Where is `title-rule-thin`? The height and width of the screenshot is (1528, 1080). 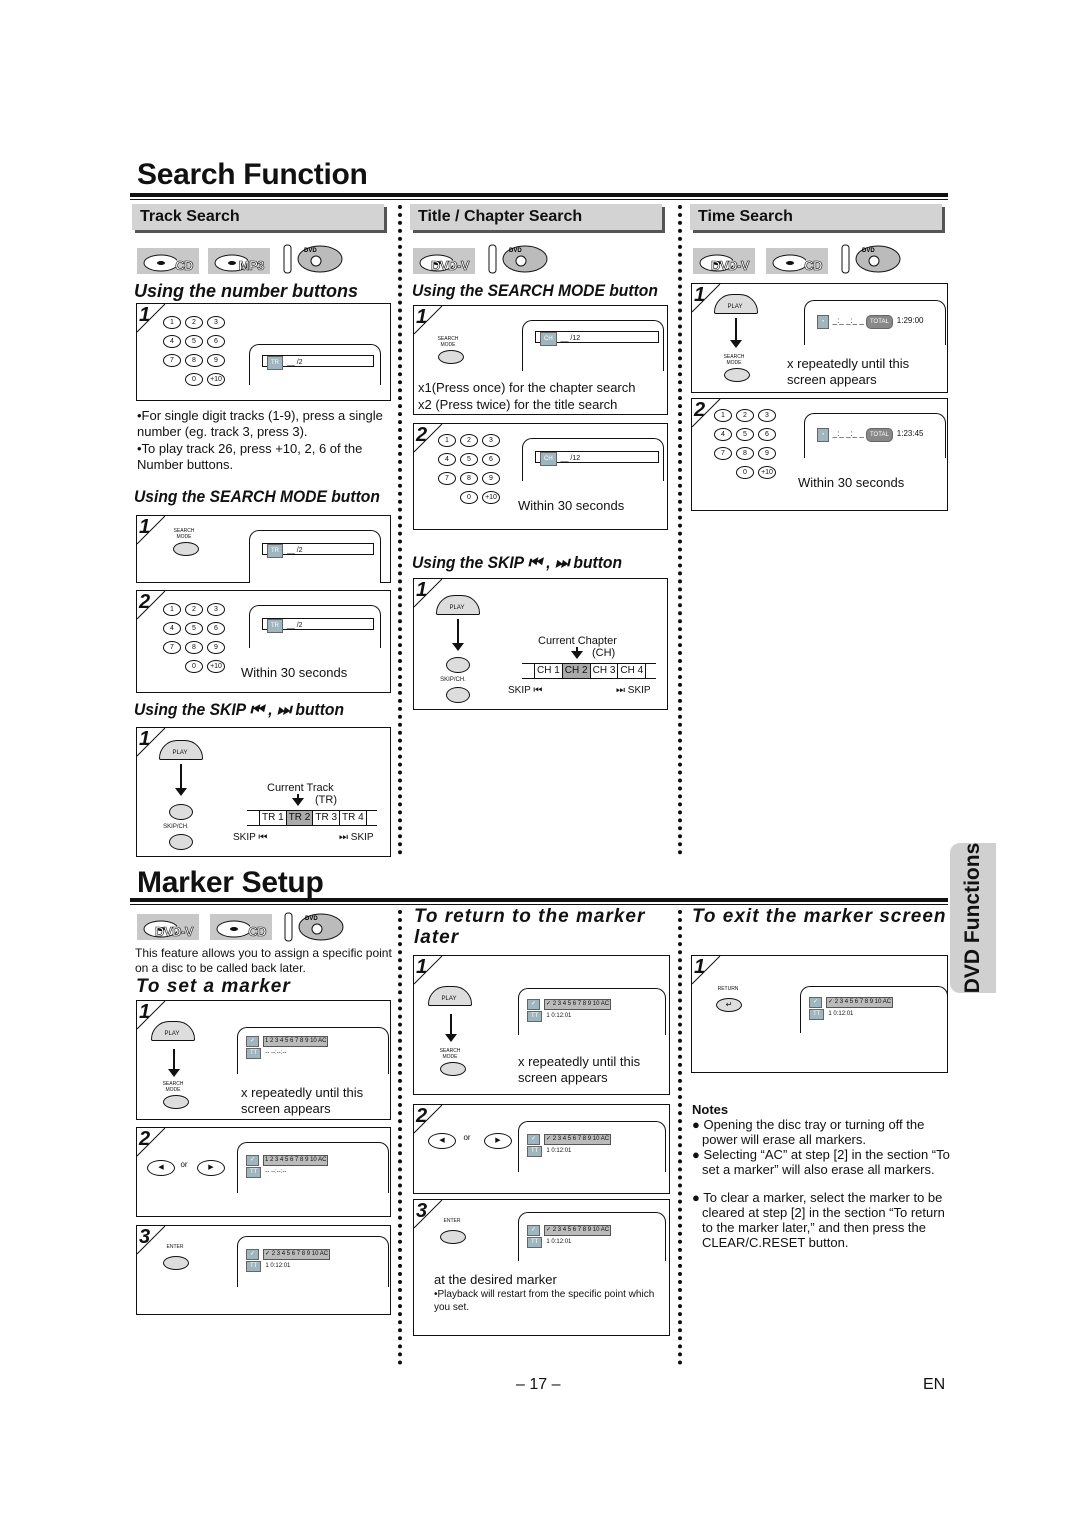
title-rule-thin is located at coordinates (539, 199).